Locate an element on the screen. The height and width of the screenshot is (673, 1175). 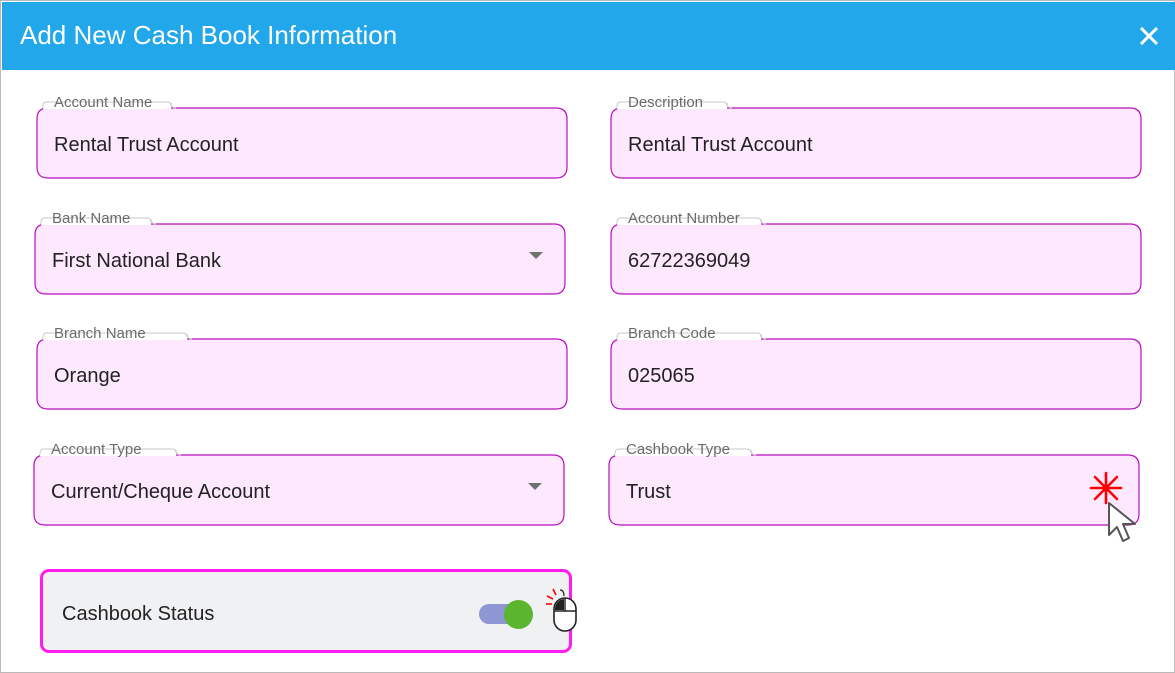
cashbook-type-label: Cashbook Type is located at coordinates (678, 449).